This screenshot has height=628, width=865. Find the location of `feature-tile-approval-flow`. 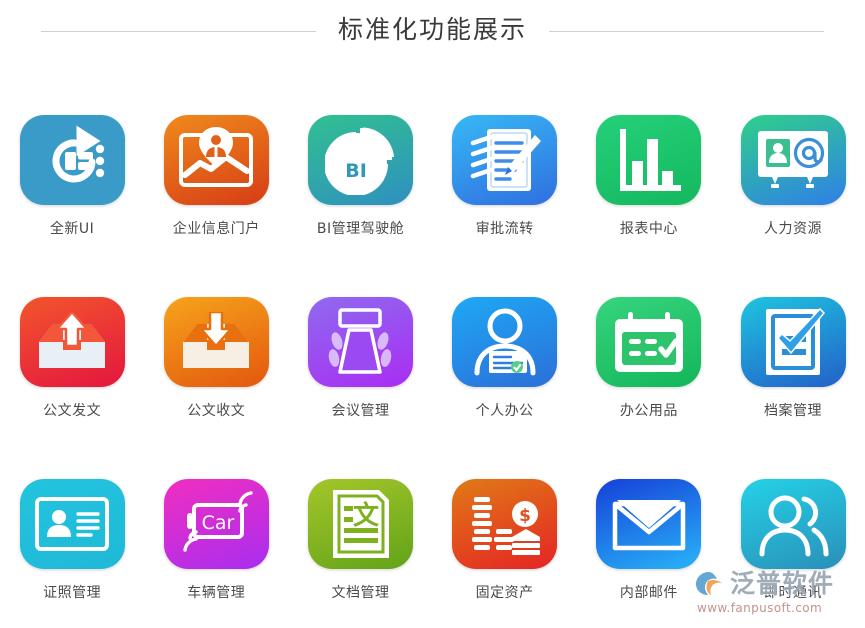

feature-tile-approval-flow is located at coordinates (505, 160).